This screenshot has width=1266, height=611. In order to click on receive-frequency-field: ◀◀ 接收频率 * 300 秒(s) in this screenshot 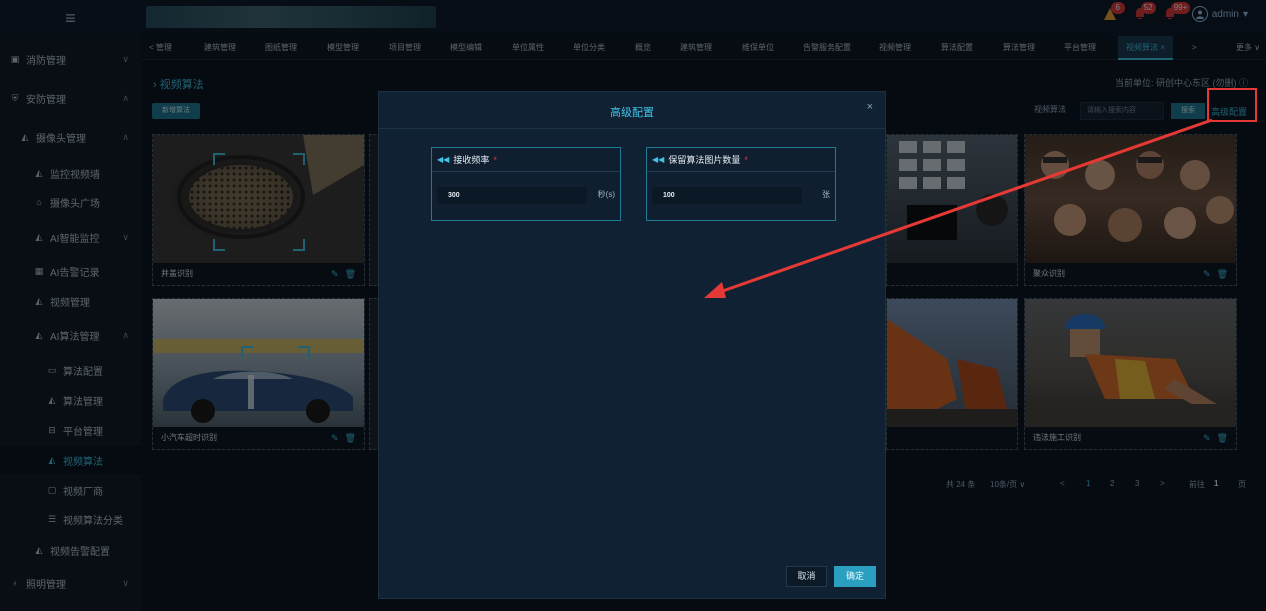, I will do `click(526, 184)`.